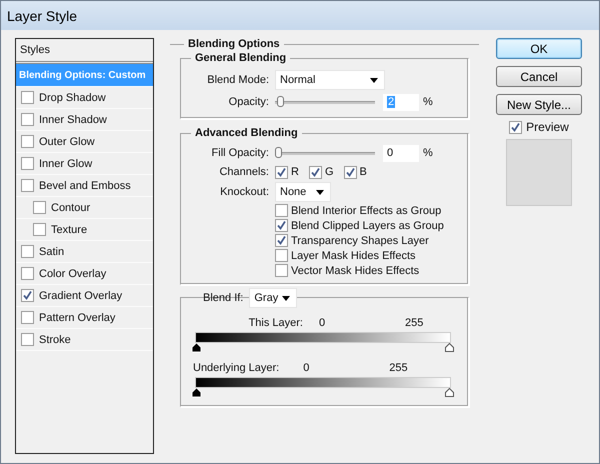 This screenshot has width=600, height=464. Describe the element at coordinates (234, 44) in the screenshot. I see `section-title: Blending Options` at that location.